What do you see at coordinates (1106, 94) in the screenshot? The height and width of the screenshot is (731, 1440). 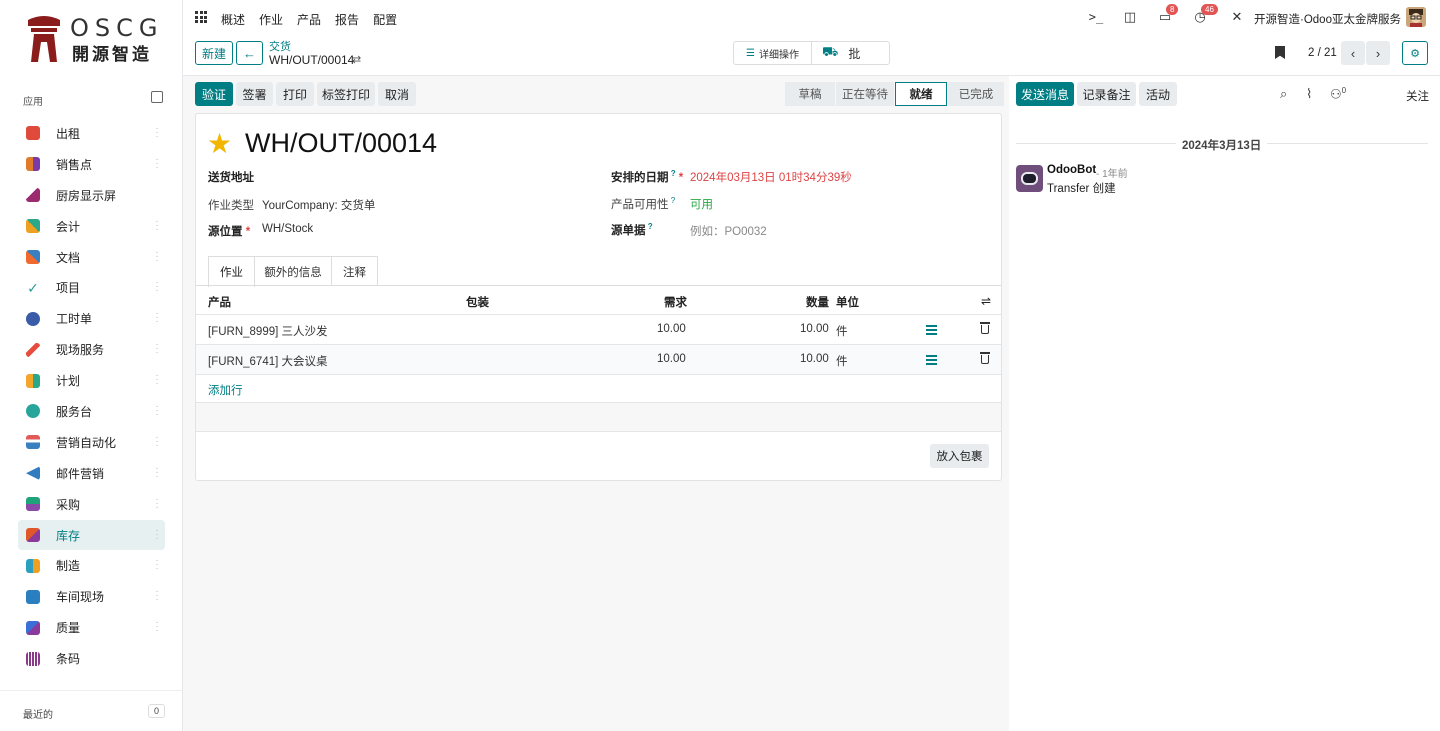 I see `log-note-button: 记录备注` at bounding box center [1106, 94].